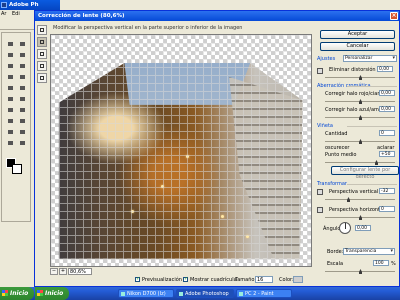 The width and height of the screenshot is (400, 300). I want to click on distortion-slider, so click(360, 77).